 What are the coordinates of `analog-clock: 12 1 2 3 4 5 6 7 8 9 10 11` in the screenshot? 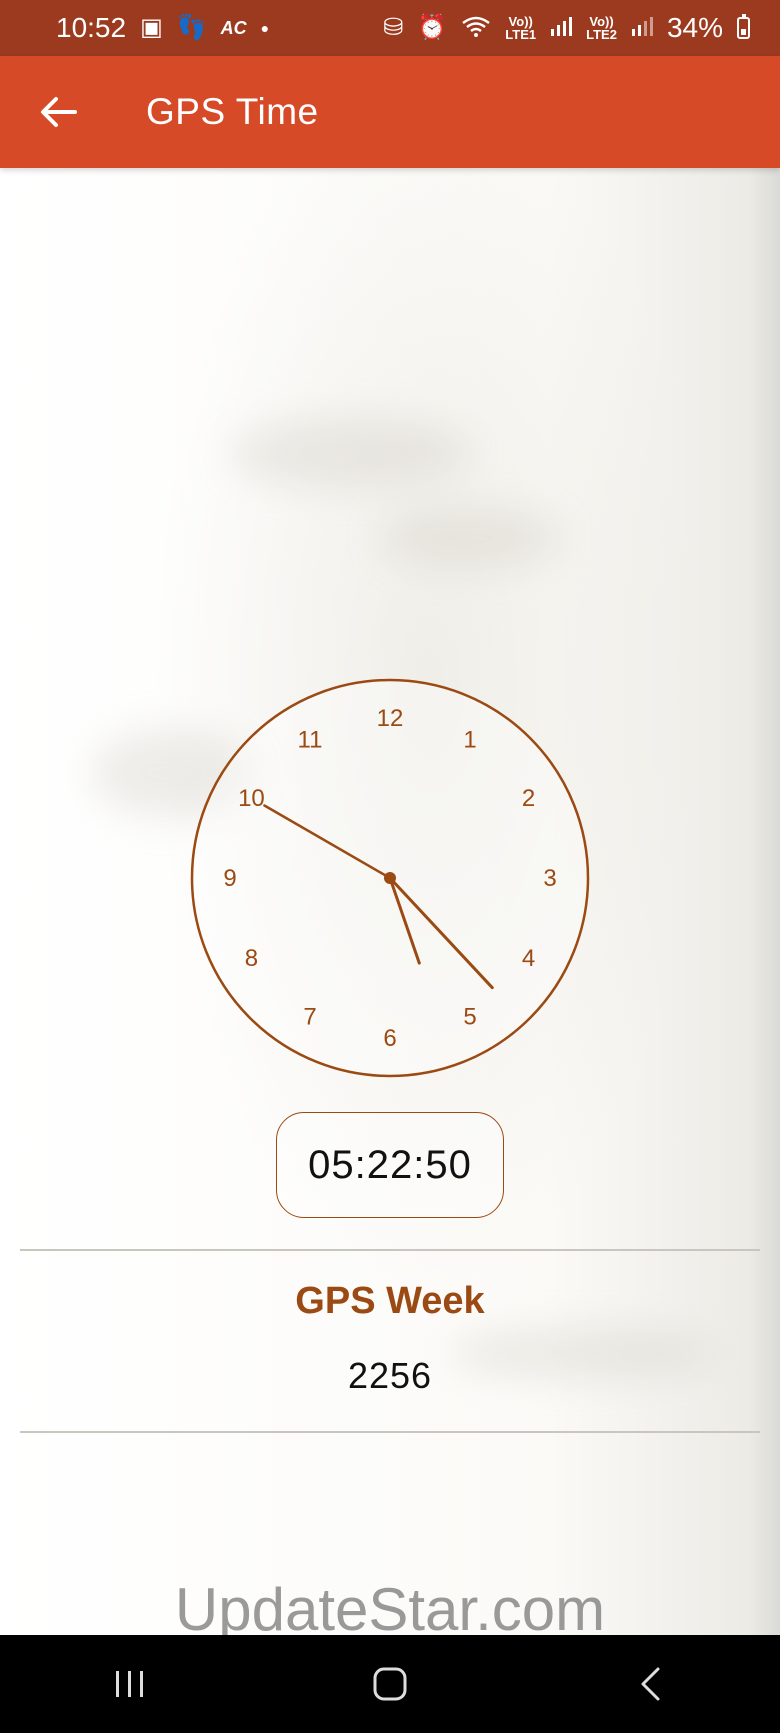 It's located at (390, 877).